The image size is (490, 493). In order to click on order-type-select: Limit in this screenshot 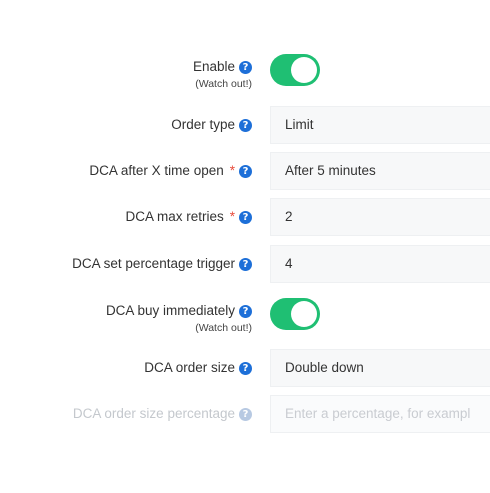, I will do `click(380, 125)`.